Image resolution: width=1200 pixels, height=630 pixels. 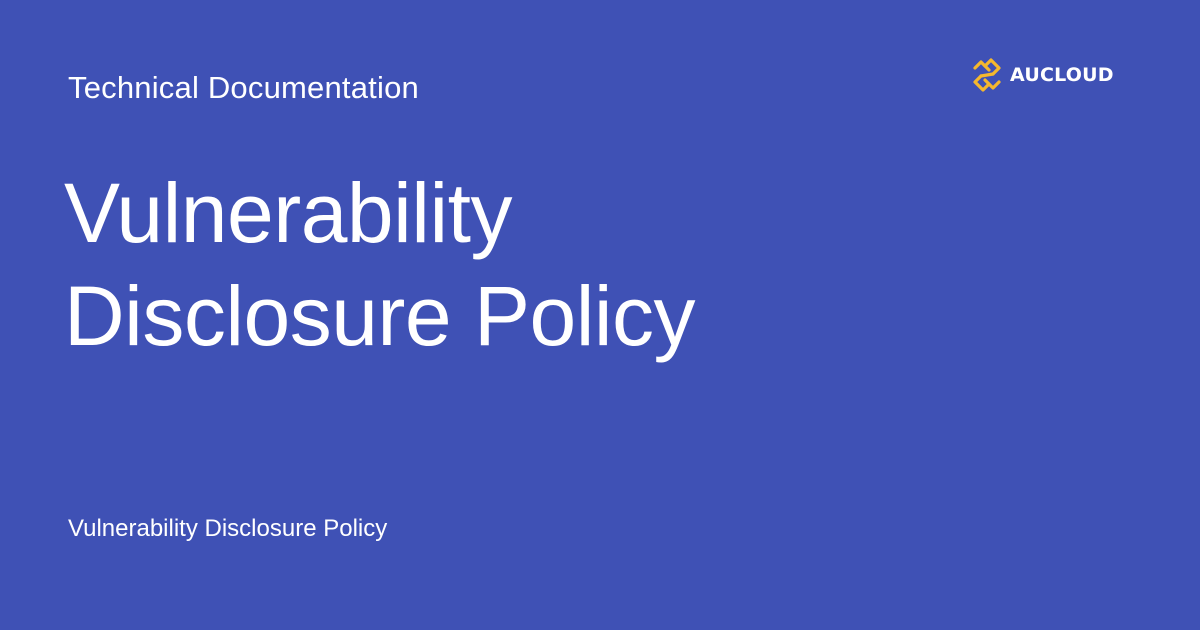 What do you see at coordinates (243, 87) in the screenshot?
I see `section-label: Technical Documentation` at bounding box center [243, 87].